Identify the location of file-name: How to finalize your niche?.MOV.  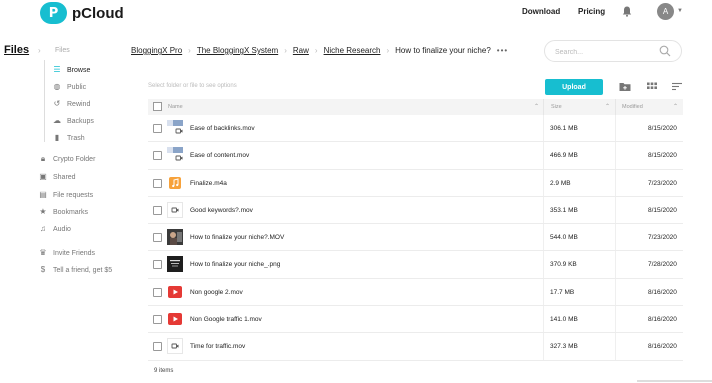
(237, 237).